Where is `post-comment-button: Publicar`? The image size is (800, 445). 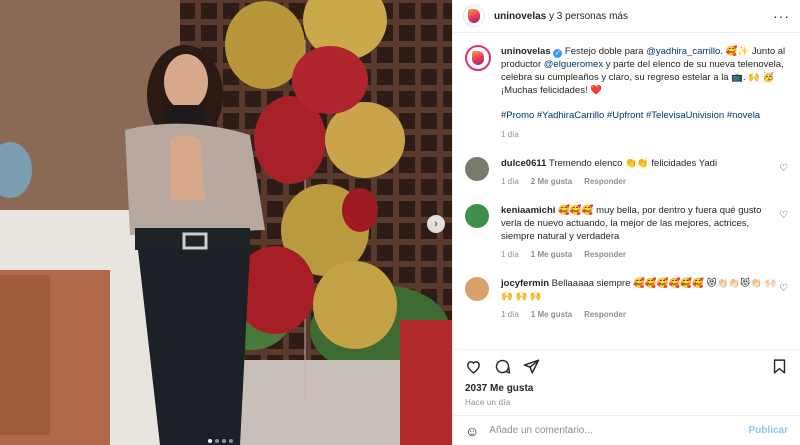 post-comment-button: Publicar is located at coordinates (768, 430).